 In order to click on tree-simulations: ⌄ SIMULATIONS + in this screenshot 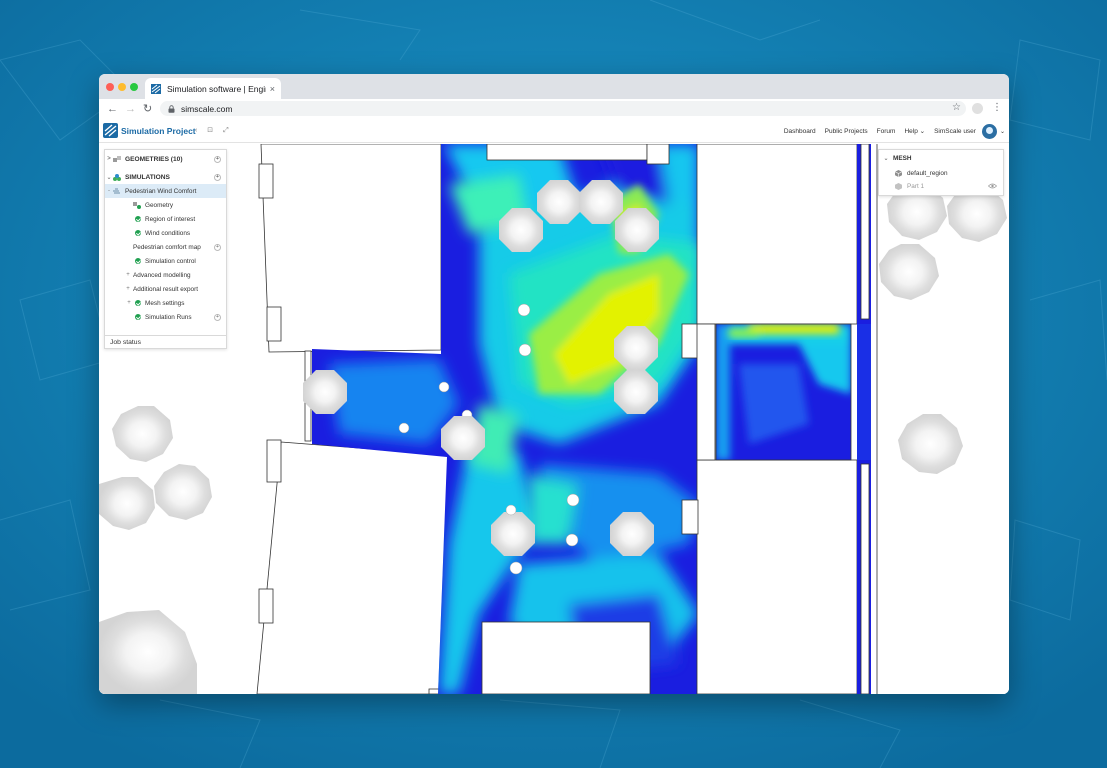, I will do `click(165, 177)`.